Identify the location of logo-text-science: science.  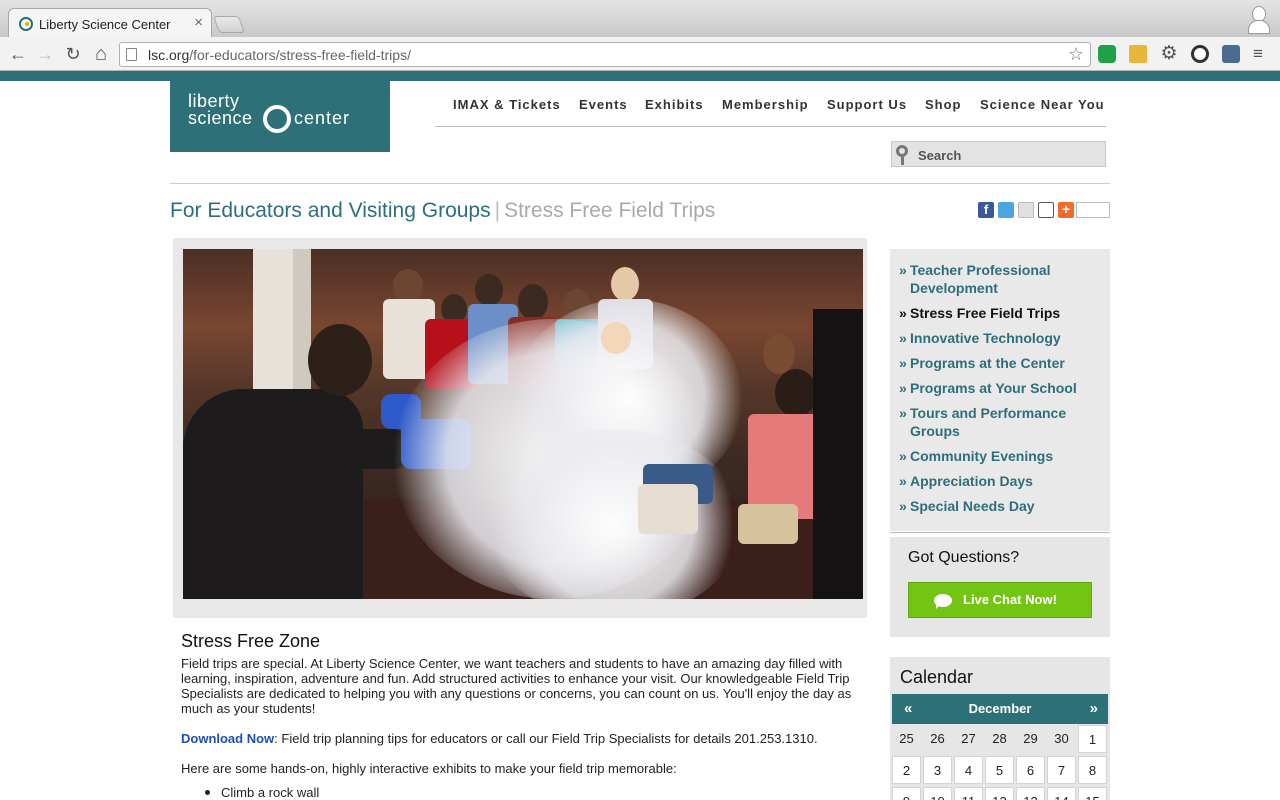
(220, 118).